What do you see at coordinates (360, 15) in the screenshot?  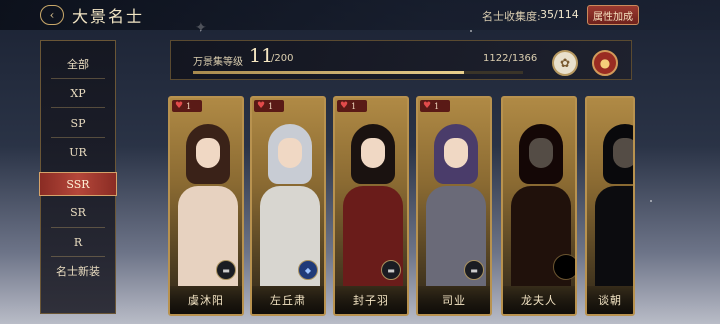 I see `top-bar: ‹ 大景名士 名士收集度: 35/114 属性加成` at bounding box center [360, 15].